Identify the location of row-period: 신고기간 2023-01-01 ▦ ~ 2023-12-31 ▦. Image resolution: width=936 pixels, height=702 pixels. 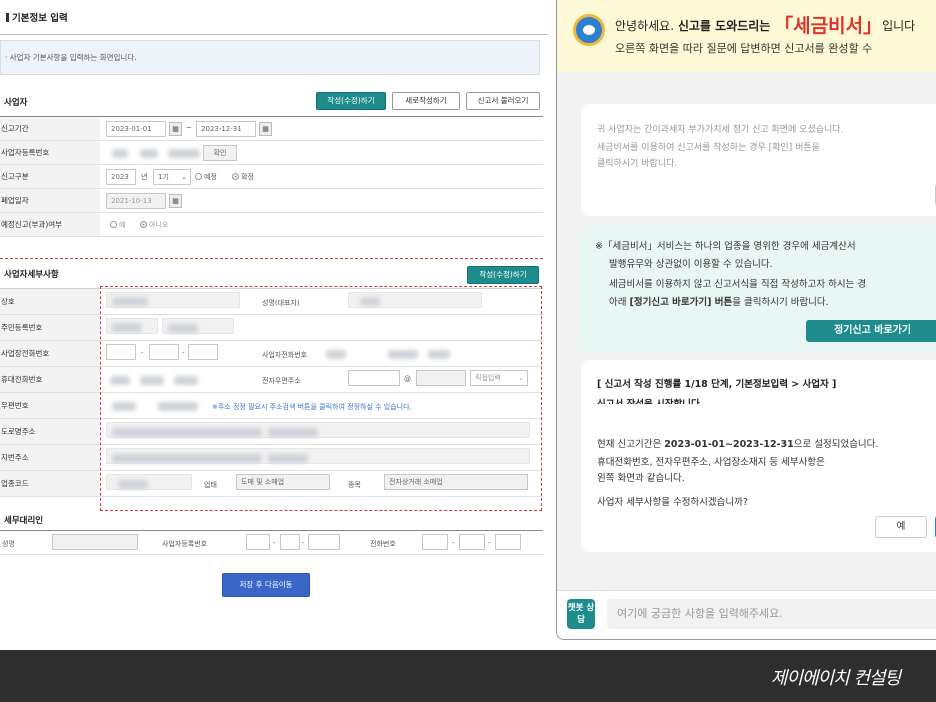
(271, 129).